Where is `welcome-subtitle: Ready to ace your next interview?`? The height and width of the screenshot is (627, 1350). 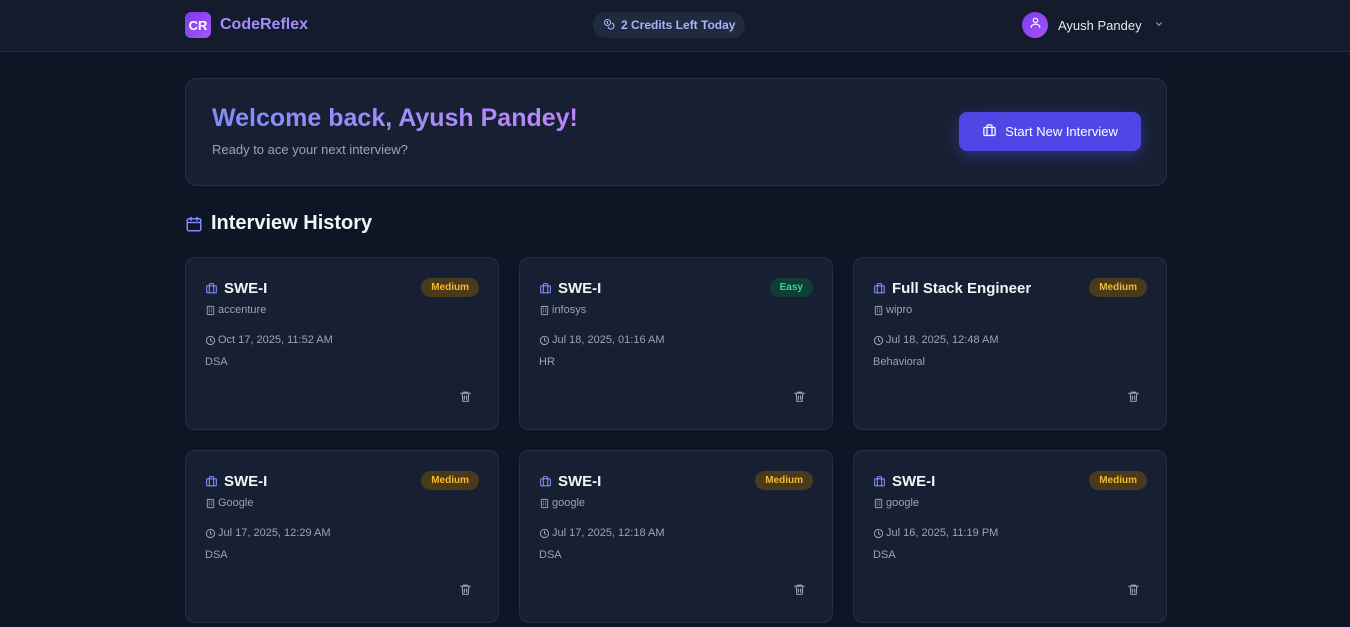
welcome-subtitle: Ready to ace your next interview? is located at coordinates (310, 149).